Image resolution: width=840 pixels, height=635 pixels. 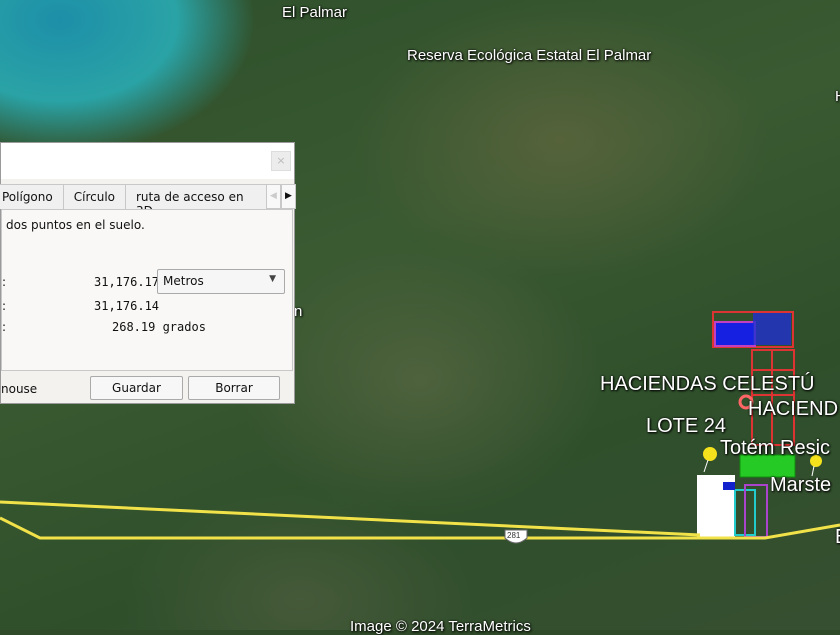 What do you see at coordinates (127, 282) in the screenshot?
I see `map-length-value: 31,176.17` at bounding box center [127, 282].